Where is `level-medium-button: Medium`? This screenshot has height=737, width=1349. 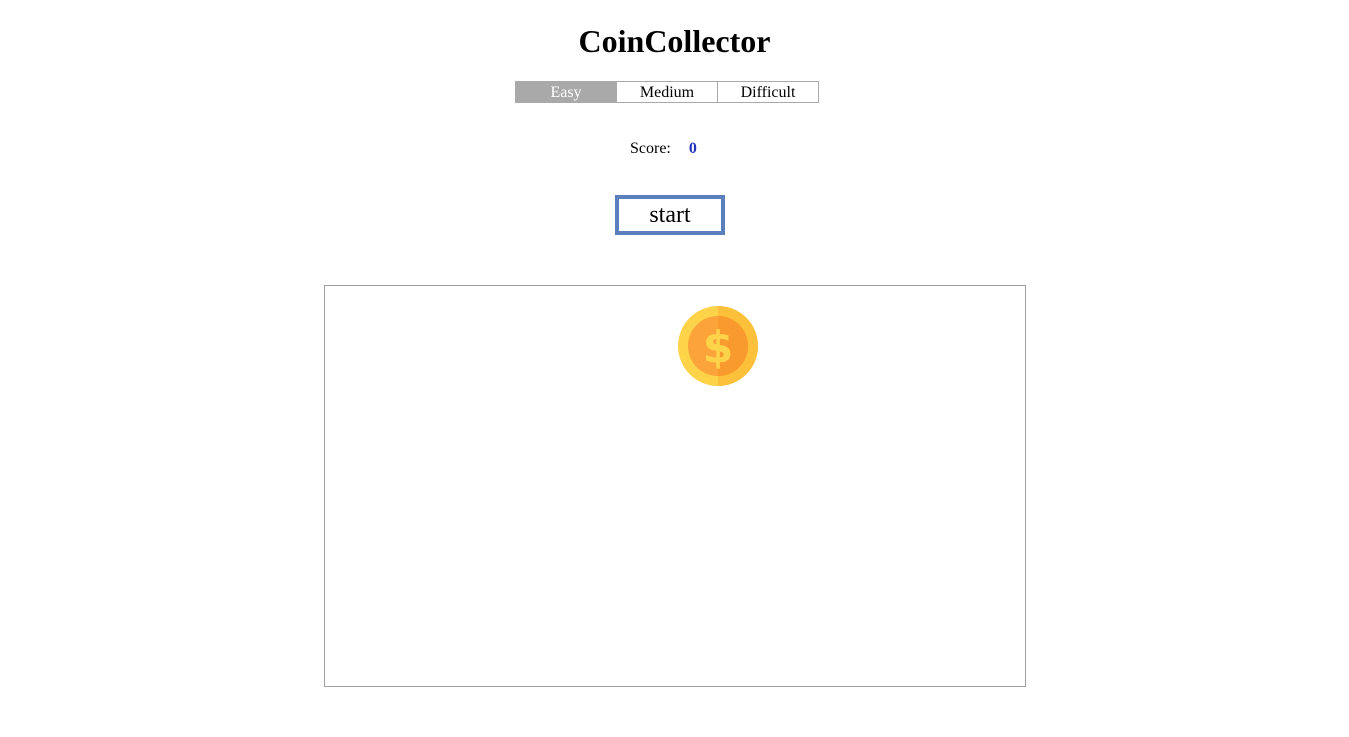
level-medium-button: Medium is located at coordinates (667, 92).